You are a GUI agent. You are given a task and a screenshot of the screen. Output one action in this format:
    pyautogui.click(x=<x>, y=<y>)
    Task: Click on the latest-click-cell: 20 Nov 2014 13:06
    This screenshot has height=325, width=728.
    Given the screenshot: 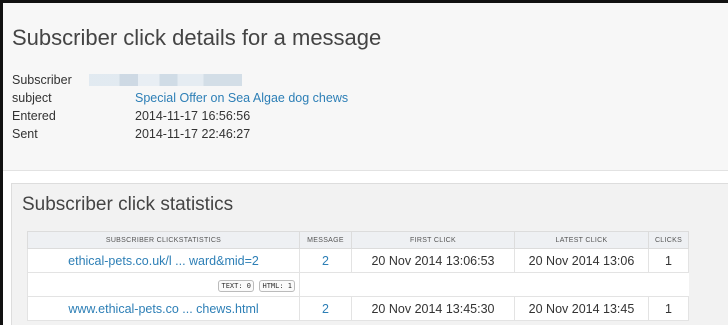 What is the action you would take?
    pyautogui.click(x=581, y=260)
    